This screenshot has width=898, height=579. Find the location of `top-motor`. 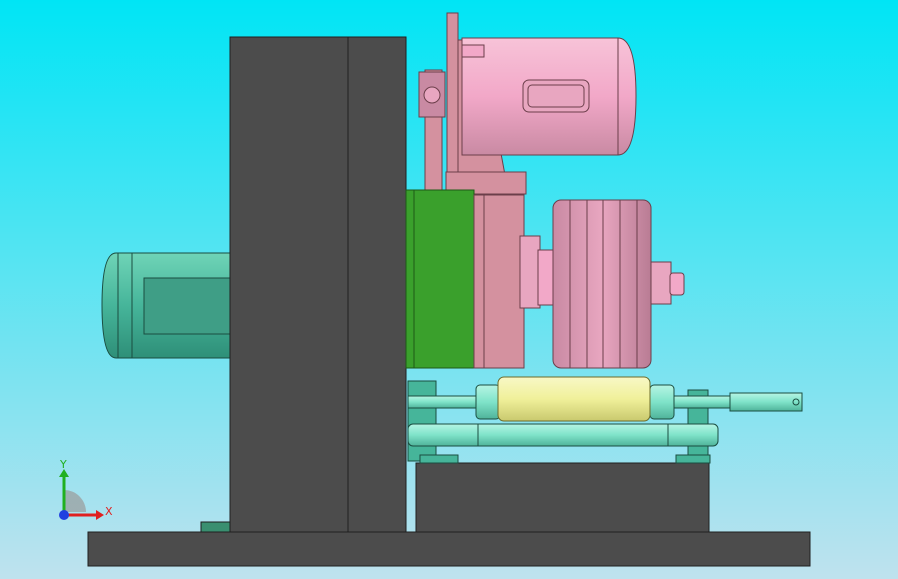

top-motor is located at coordinates (549, 96).